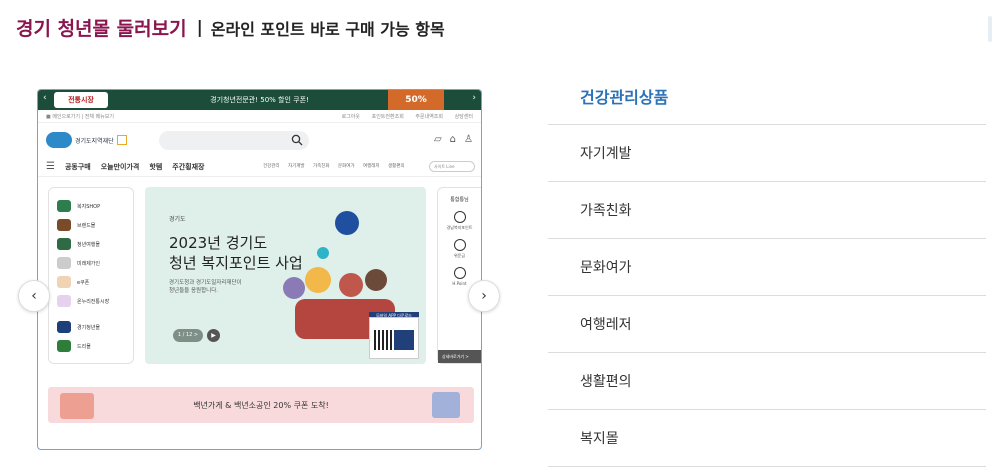  I want to click on sidebar-label: 브랜드몰, so click(86, 225).